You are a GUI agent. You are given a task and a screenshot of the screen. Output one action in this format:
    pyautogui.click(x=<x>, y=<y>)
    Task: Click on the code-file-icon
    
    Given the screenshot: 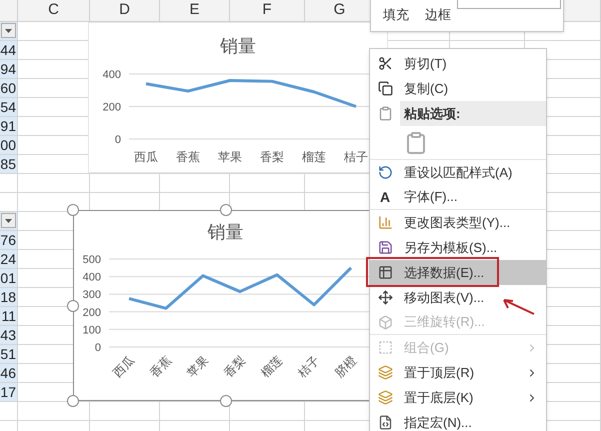 What is the action you would take?
    pyautogui.click(x=385, y=422)
    